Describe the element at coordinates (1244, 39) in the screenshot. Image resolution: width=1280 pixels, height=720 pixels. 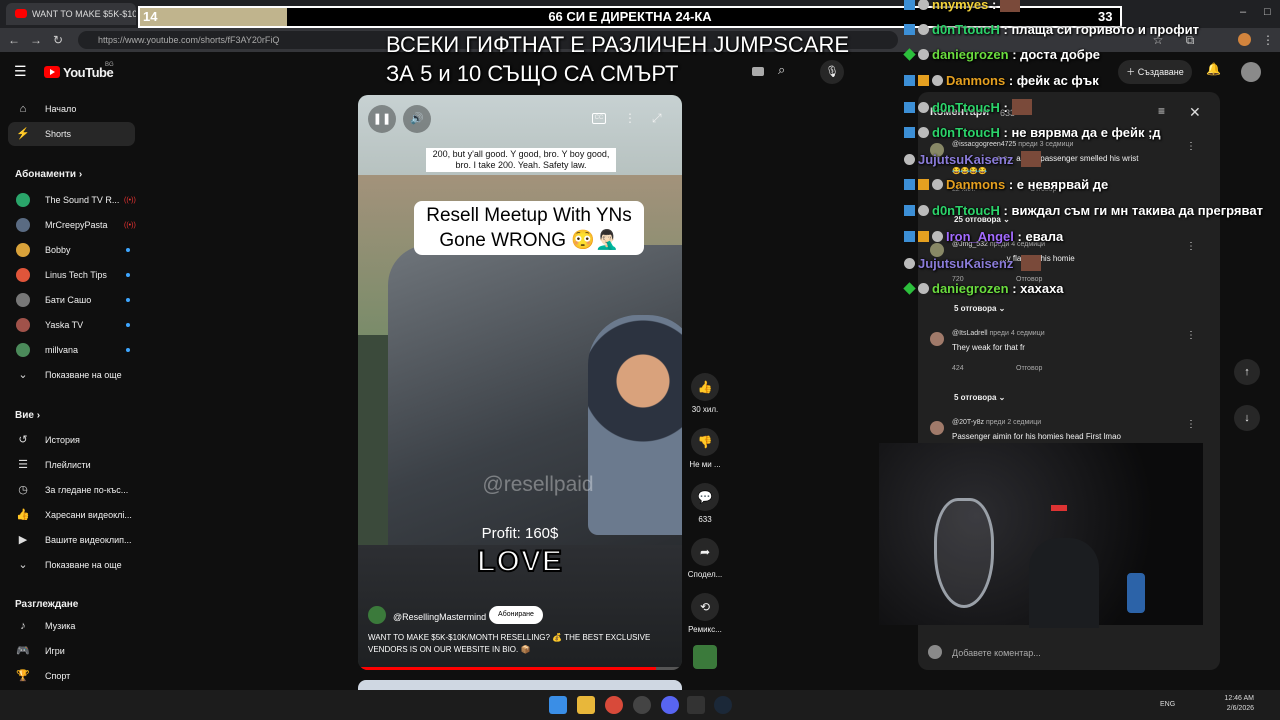
I see `extension-icon` at that location.